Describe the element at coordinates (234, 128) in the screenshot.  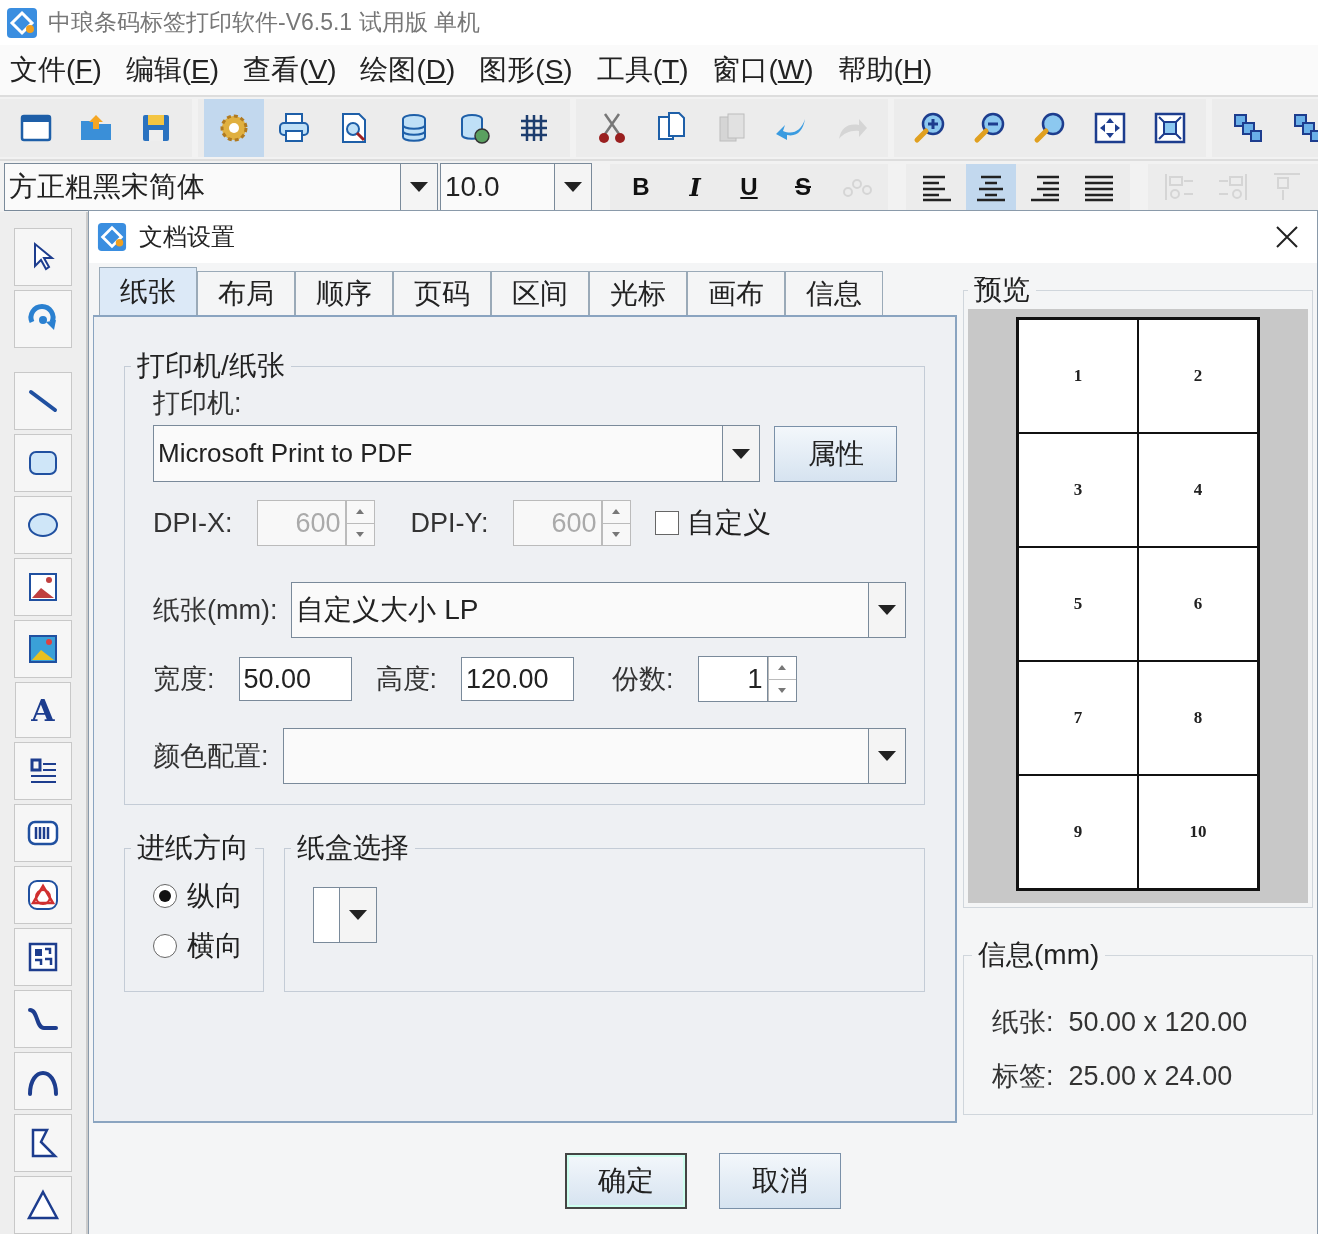
I see `gear-icon` at that location.